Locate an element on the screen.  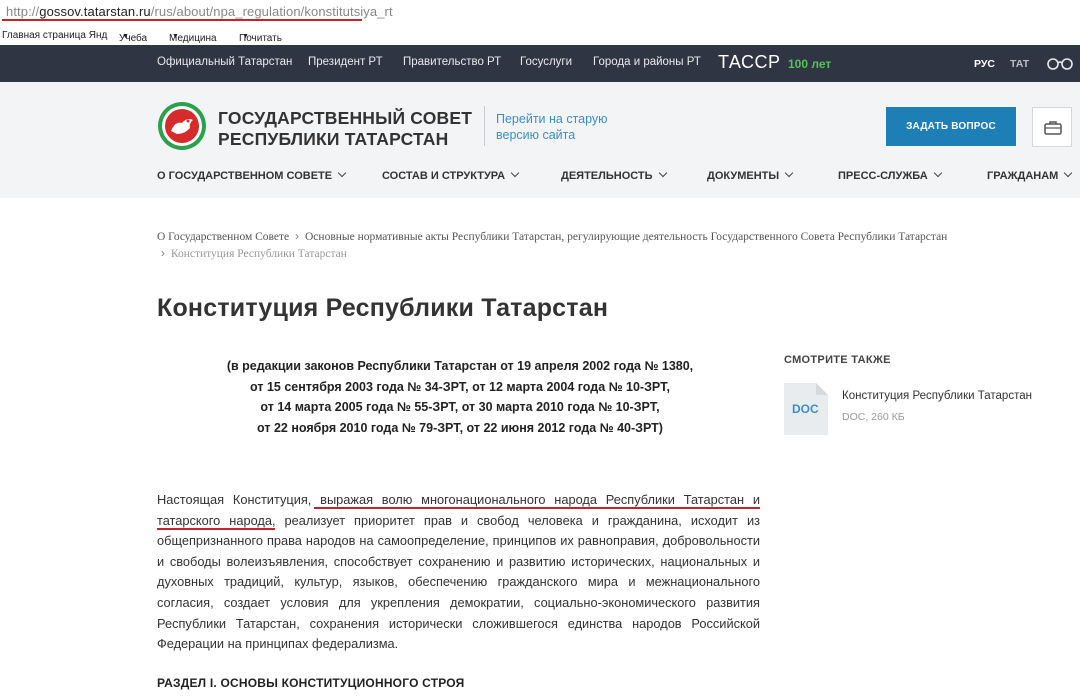
emblem-logo-icon is located at coordinates (182, 126).